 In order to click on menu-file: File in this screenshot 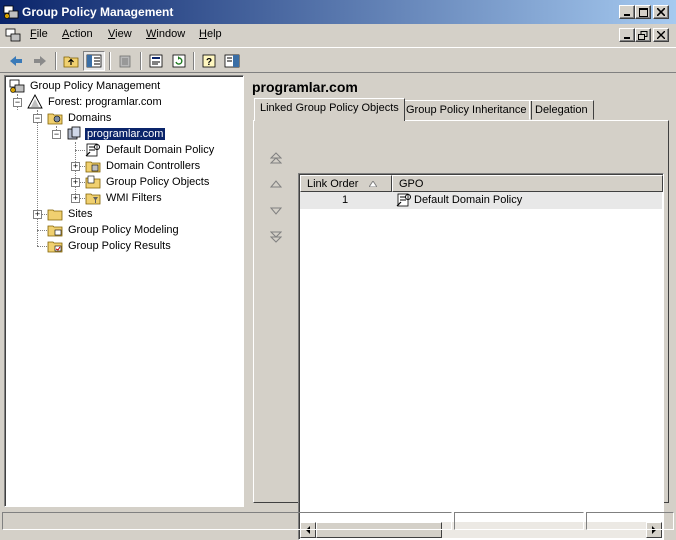, I will do `click(39, 34)`.